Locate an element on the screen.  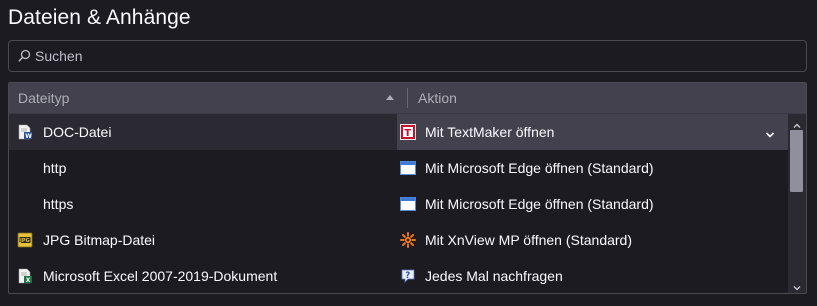
svg-text: JPG is located at coordinates (24, 241).